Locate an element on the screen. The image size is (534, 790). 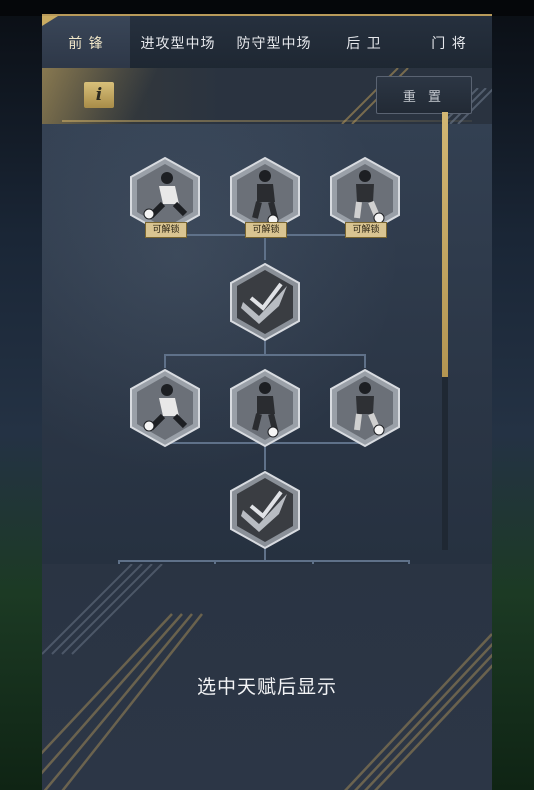
tab-forward: 前 锋 is located at coordinates (86, 43).